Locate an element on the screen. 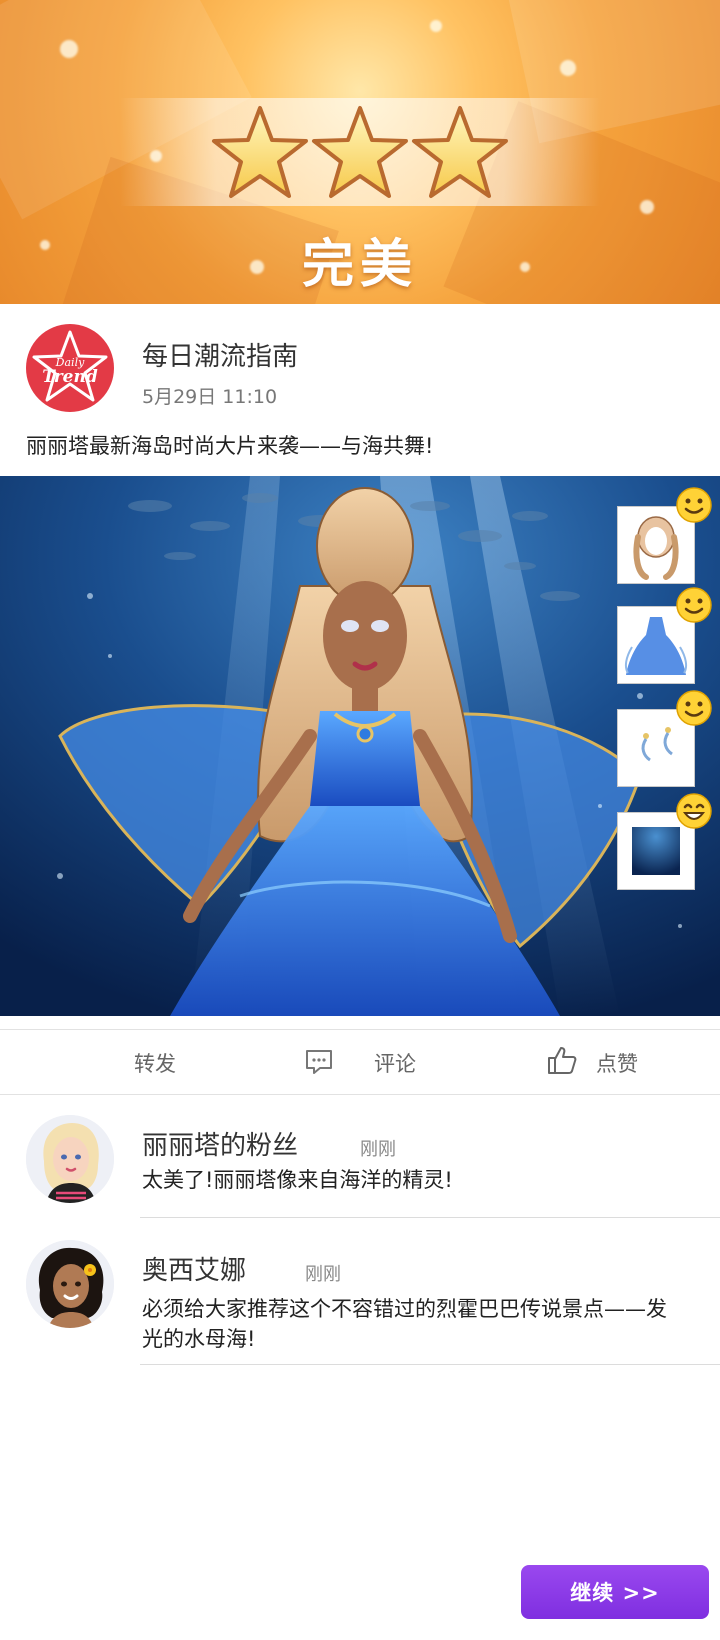 The image size is (720, 1640). comment-divider is located at coordinates (430, 1364).